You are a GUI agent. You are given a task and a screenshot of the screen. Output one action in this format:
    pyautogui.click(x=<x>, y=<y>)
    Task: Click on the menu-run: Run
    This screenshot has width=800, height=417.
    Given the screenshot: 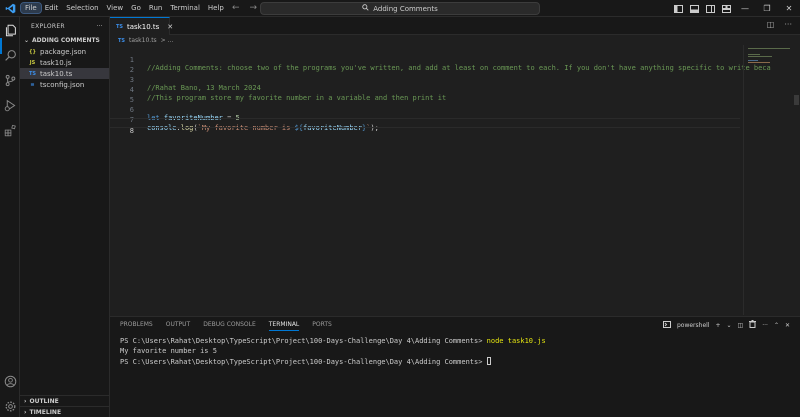 What is the action you would take?
    pyautogui.click(x=155, y=8)
    